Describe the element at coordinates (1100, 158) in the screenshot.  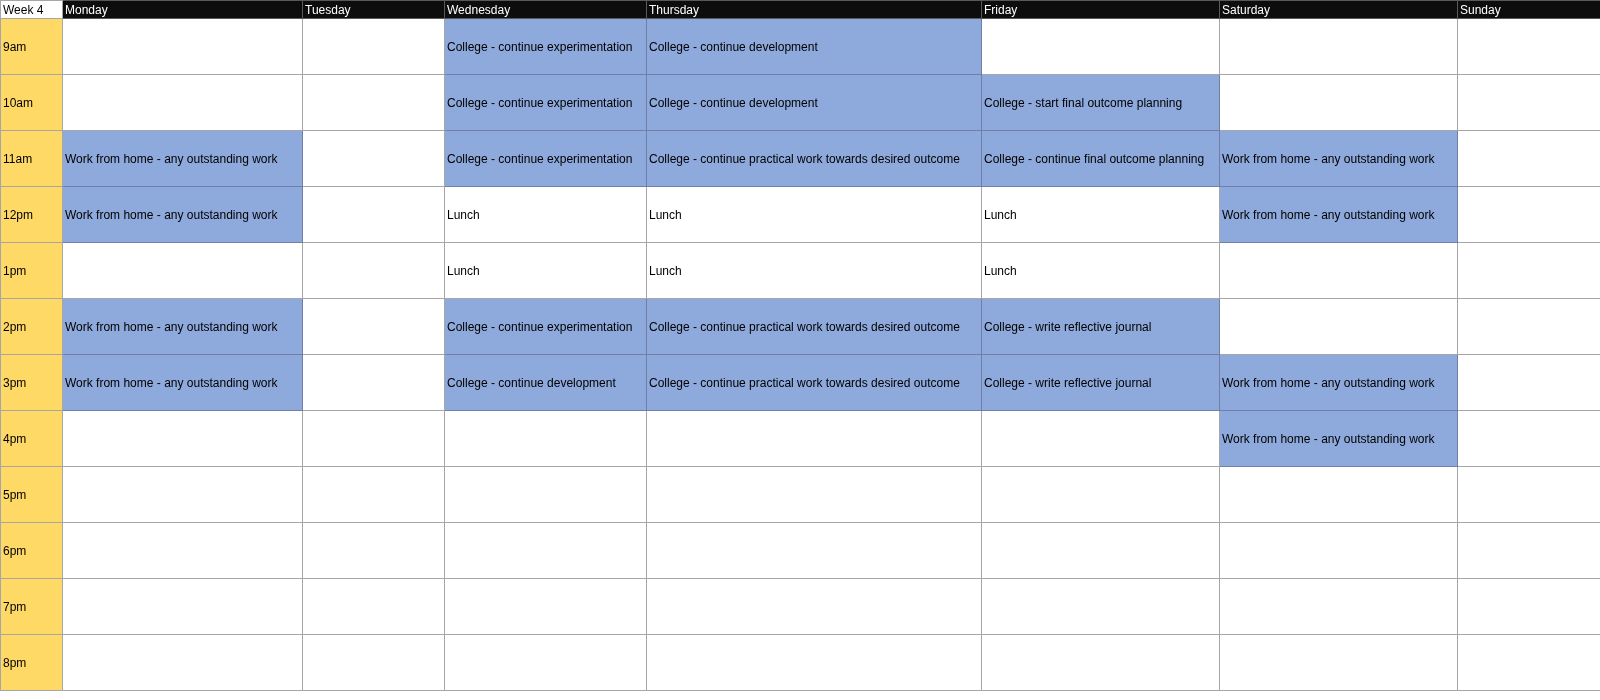
I see `table-cell: College - continue final outcome planning` at that location.